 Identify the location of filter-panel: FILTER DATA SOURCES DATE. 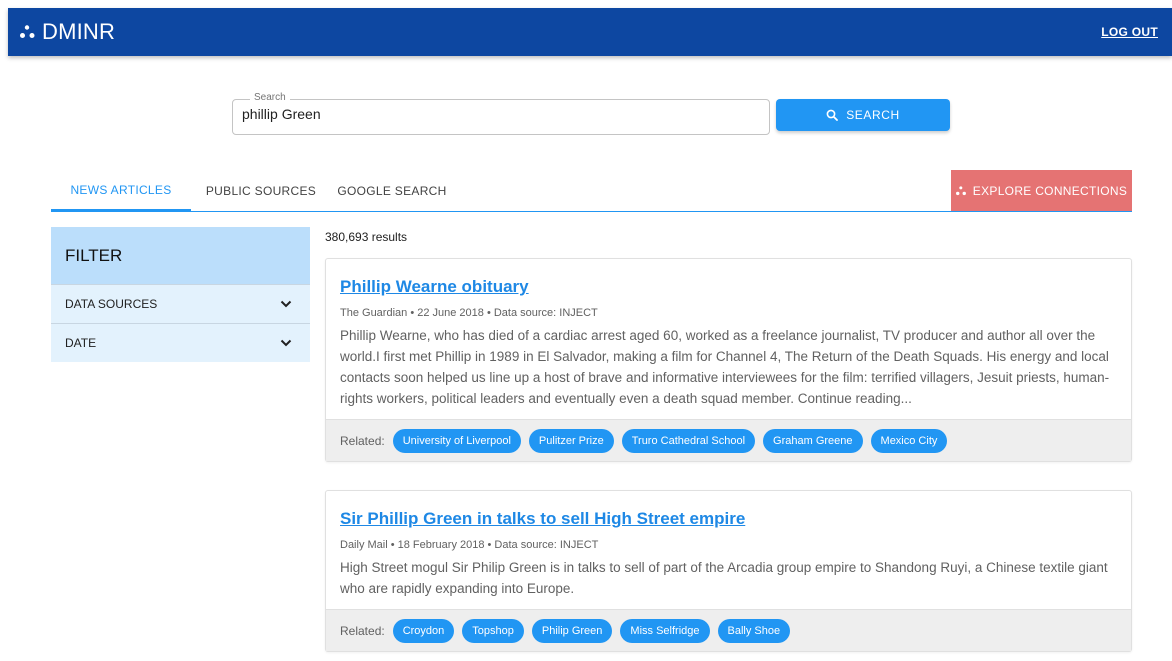
(180, 294).